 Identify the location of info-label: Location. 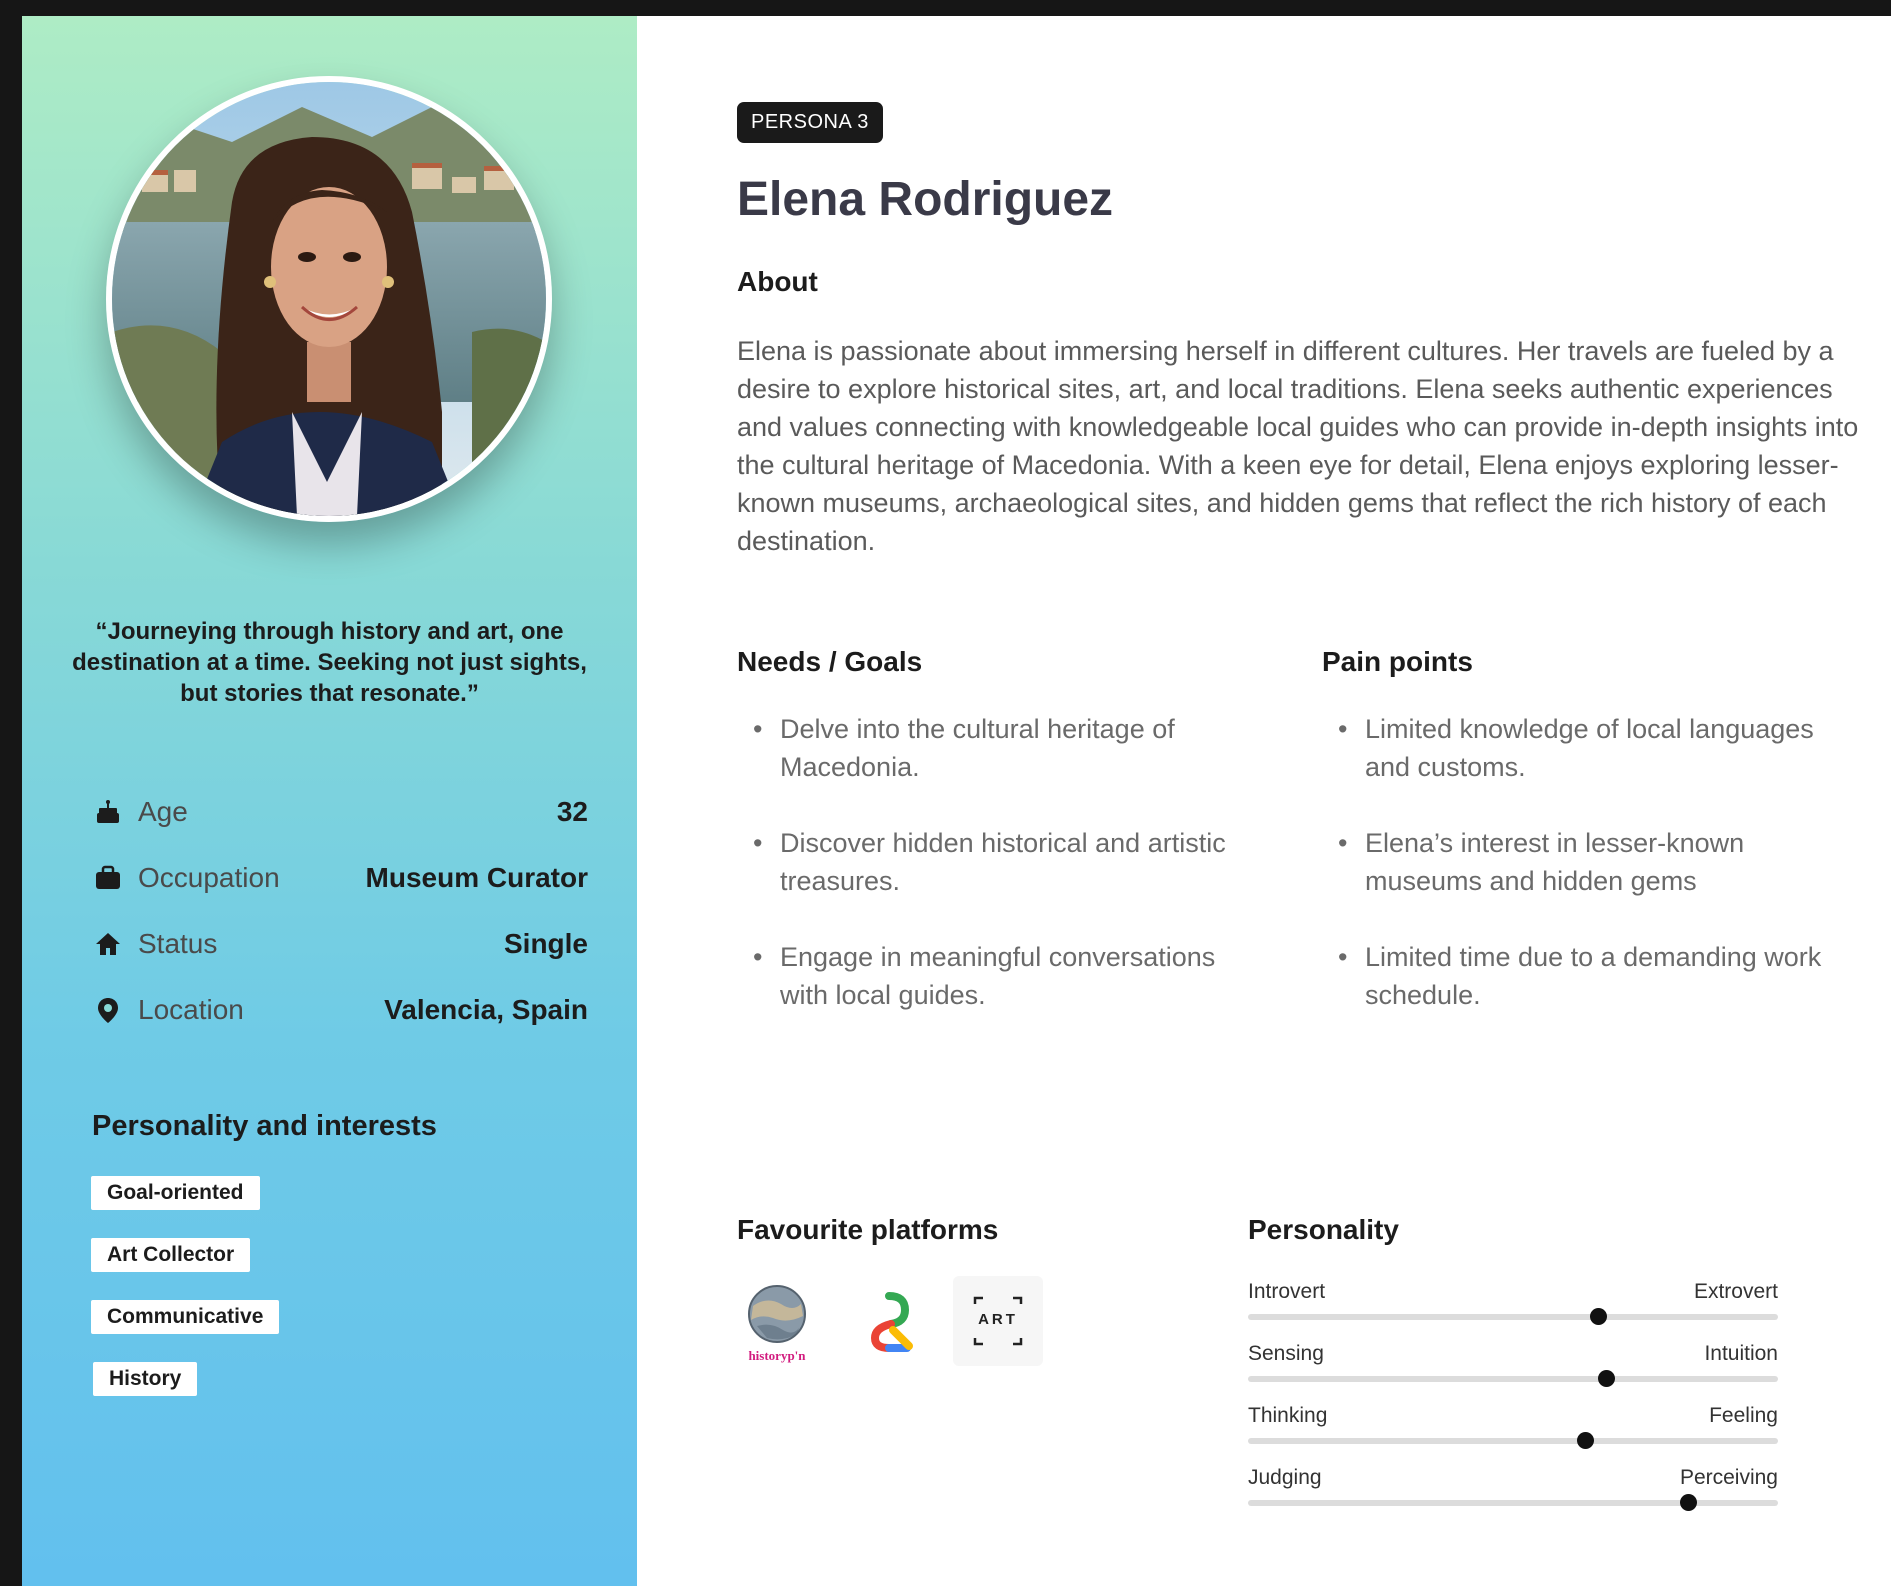
(191, 1009).